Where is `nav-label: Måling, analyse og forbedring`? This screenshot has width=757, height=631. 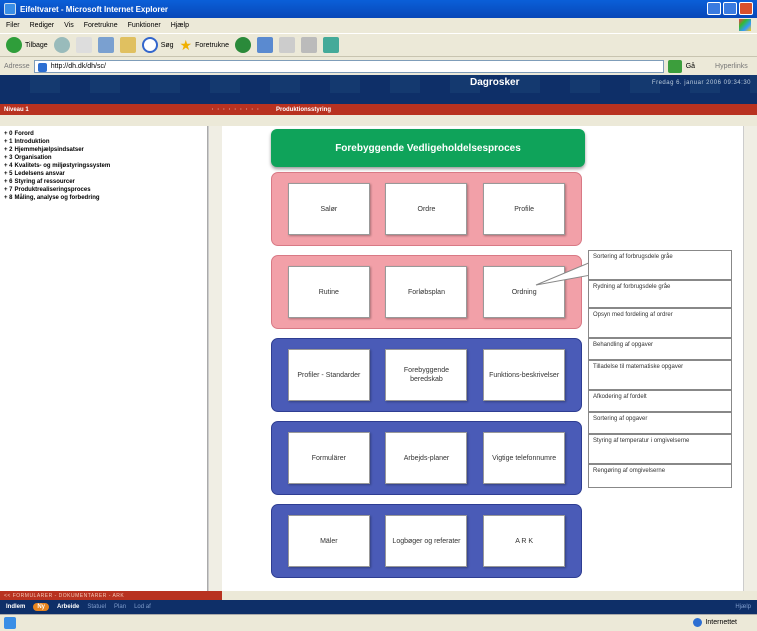 nav-label: Måling, analyse og forbedring is located at coordinates (57, 198).